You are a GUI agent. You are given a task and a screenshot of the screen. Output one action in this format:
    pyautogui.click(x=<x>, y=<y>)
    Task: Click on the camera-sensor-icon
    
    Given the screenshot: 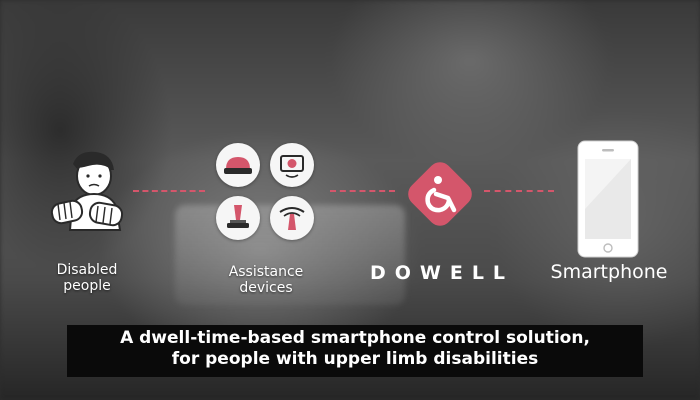 What is the action you would take?
    pyautogui.click(x=292, y=166)
    